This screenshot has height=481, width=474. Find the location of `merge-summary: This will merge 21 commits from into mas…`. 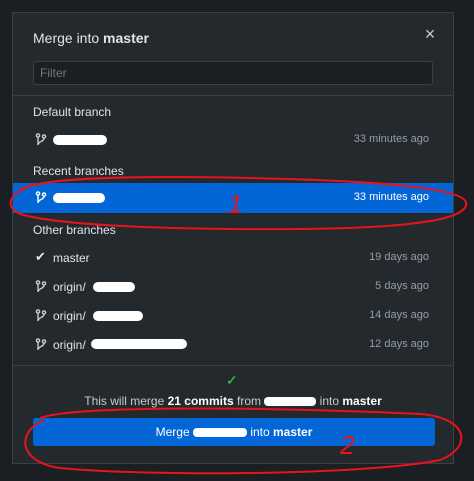

merge-summary: This will merge 21 commits from into mas… is located at coordinates (233, 401).